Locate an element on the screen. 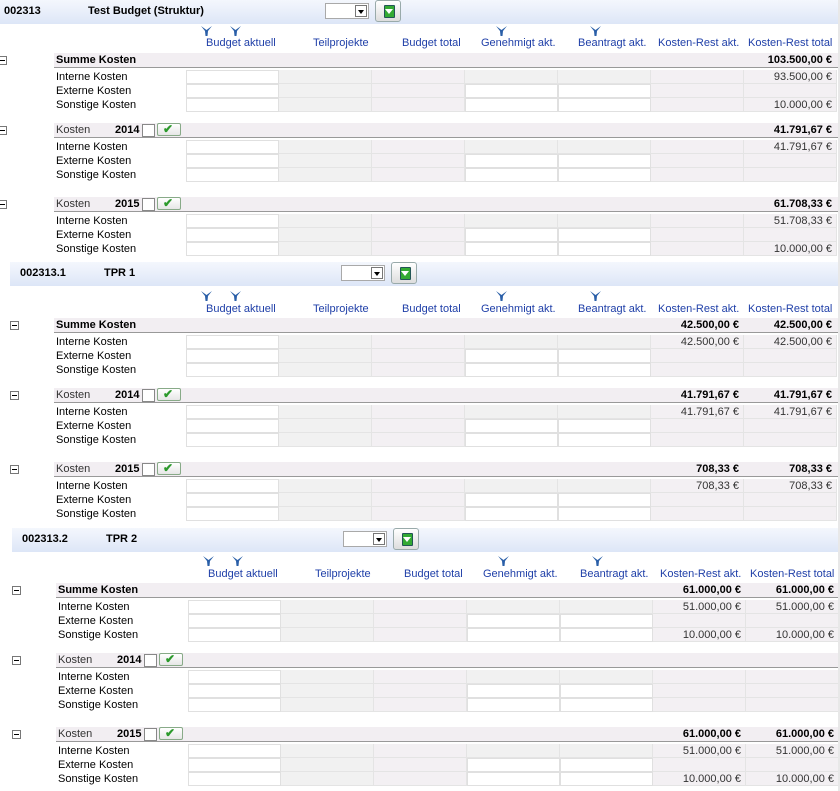 This screenshot has width=840, height=791. cost-row-externe: Externe Kosten is located at coordinates (420, 426).